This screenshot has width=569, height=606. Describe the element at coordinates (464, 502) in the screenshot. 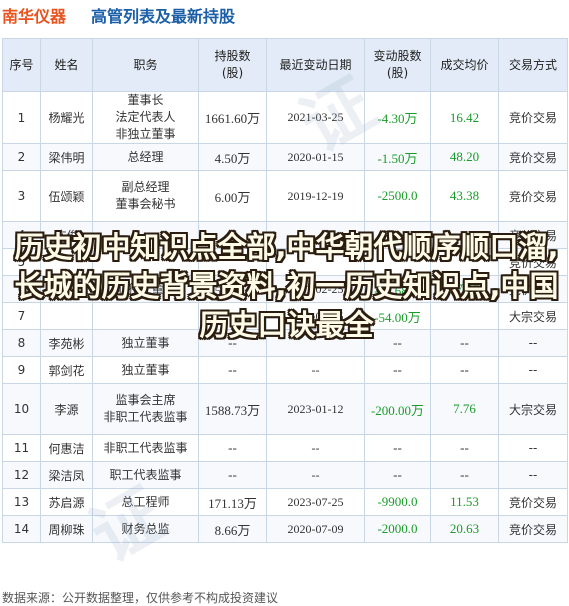

I see `average-price: 11.53` at that location.